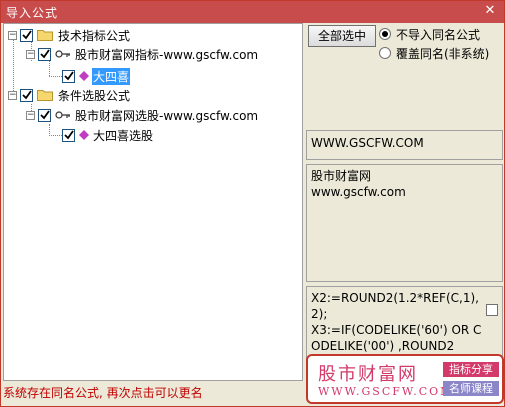 The image size is (505, 407). I want to click on website-field: WWW.GSCFW.COM, so click(404, 145).